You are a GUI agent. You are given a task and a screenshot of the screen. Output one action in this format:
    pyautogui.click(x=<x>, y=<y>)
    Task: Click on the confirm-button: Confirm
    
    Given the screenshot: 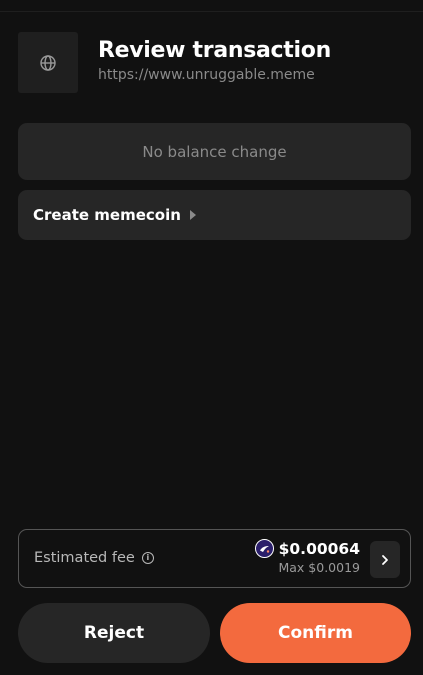 What is the action you would take?
    pyautogui.click(x=315, y=633)
    